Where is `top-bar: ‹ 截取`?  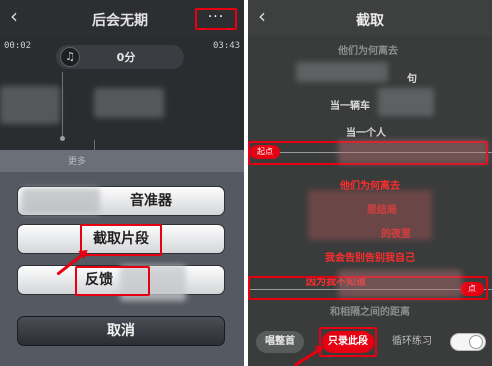
top-bar: ‹ 截取 is located at coordinates (370, 18).